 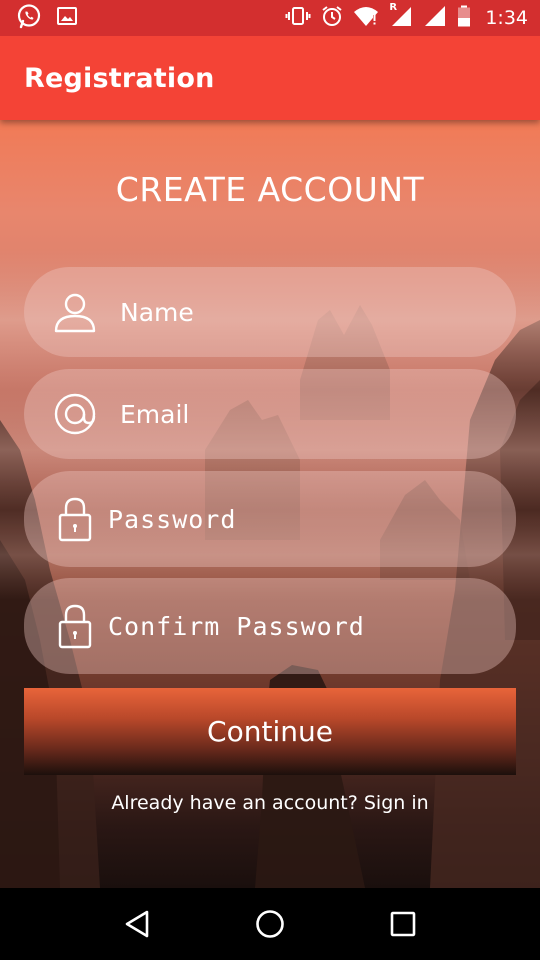 I want to click on email-placeholder: Email, so click(x=155, y=414).